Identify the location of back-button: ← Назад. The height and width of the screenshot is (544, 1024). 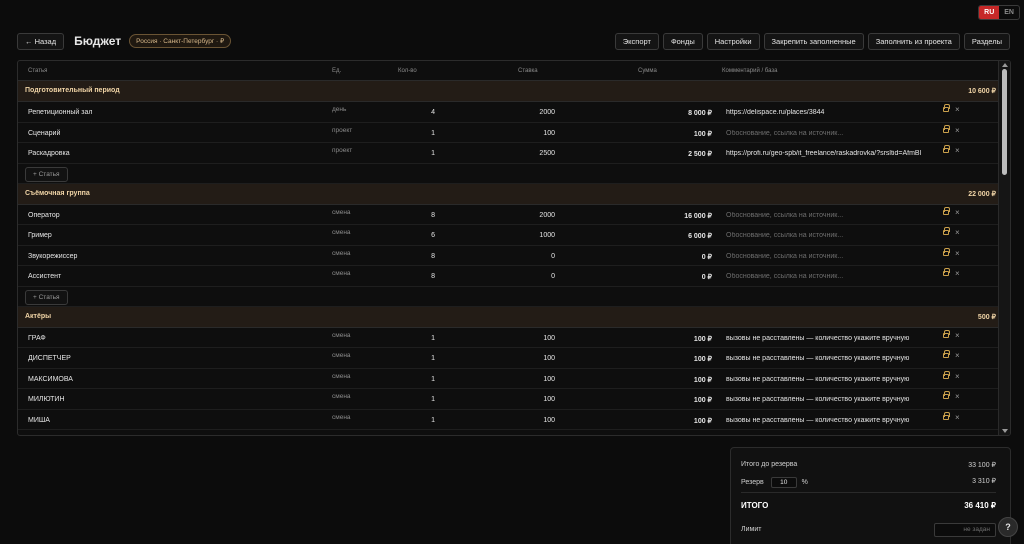
(41, 41).